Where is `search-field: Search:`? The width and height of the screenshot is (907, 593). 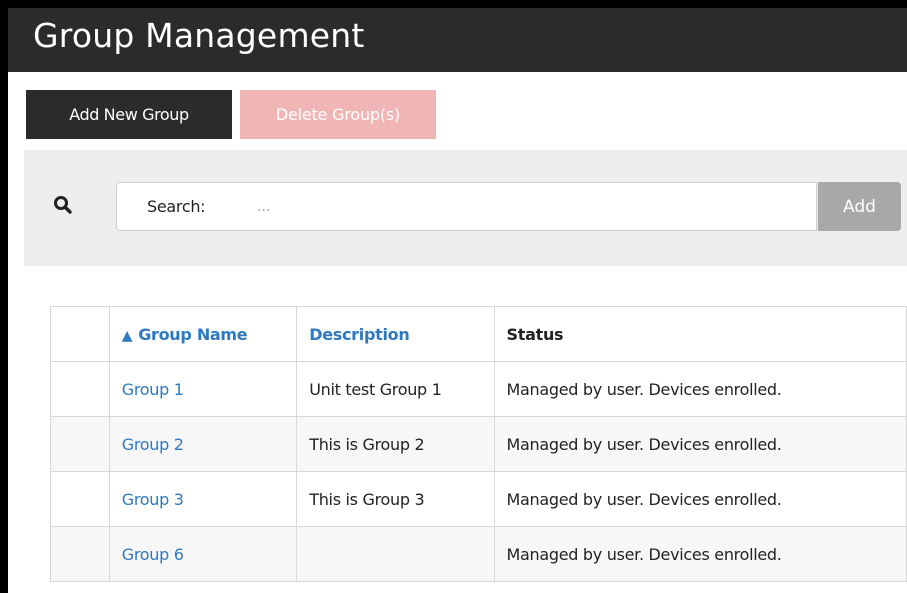
search-field: Search: is located at coordinates (466, 206).